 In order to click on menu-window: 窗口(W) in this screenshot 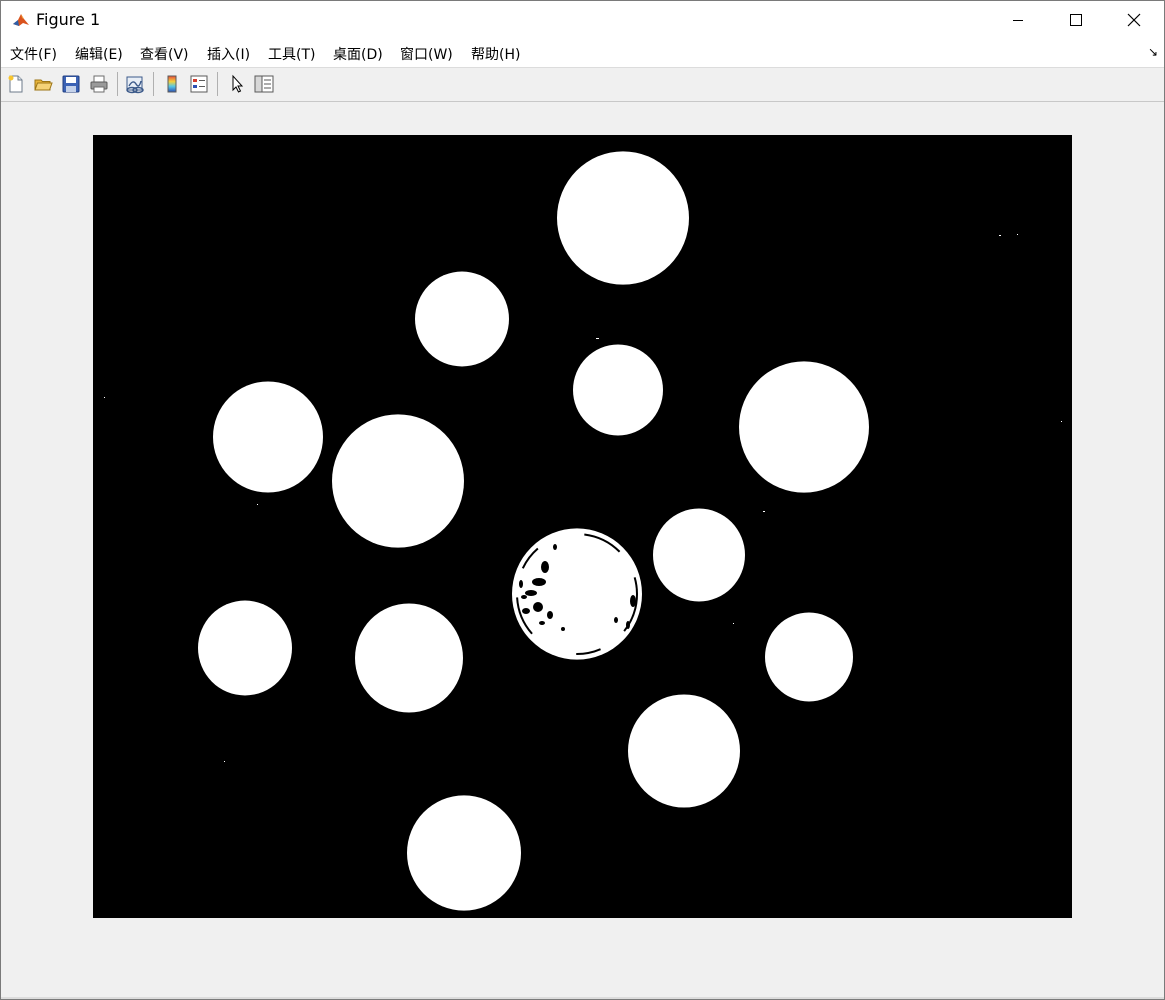, I will do `click(426, 54)`.